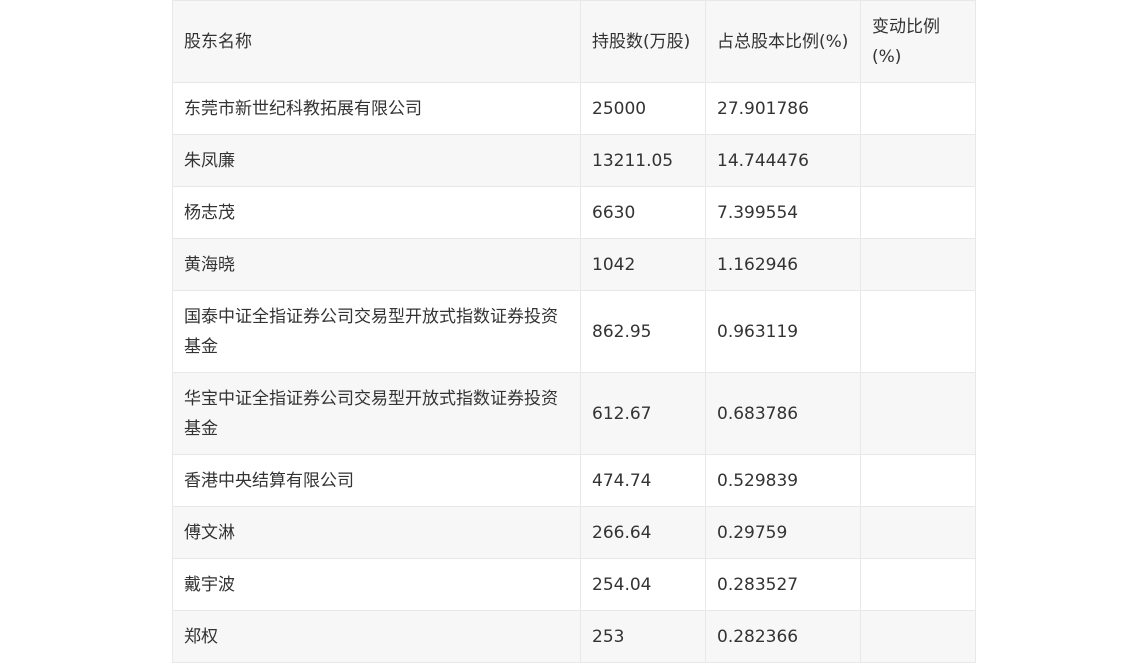 This screenshot has height=665, width=1148. I want to click on cell-shares: 862.95, so click(643, 331).